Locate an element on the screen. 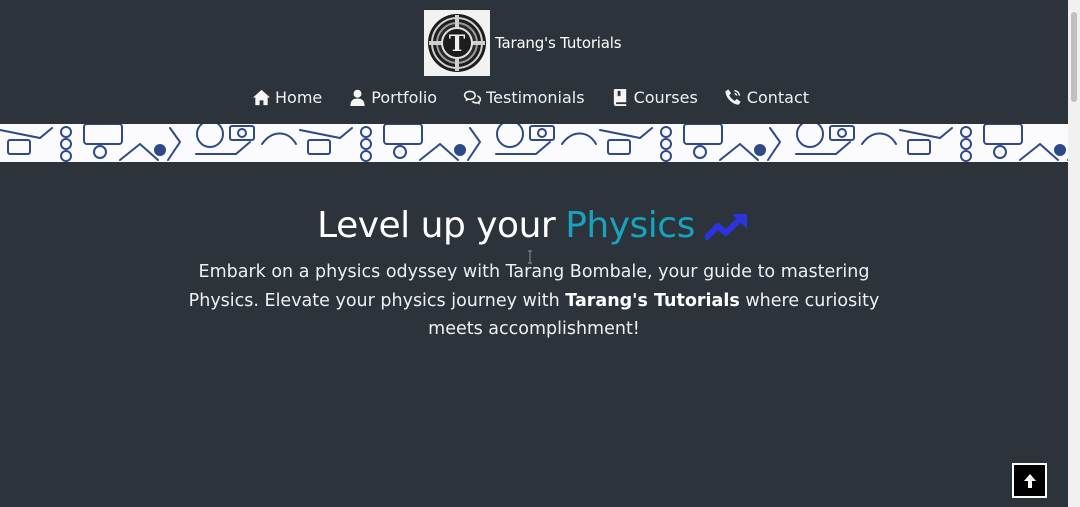 The height and width of the screenshot is (507, 1080). brand: T Tarang's Tutorials is located at coordinates (523, 43).